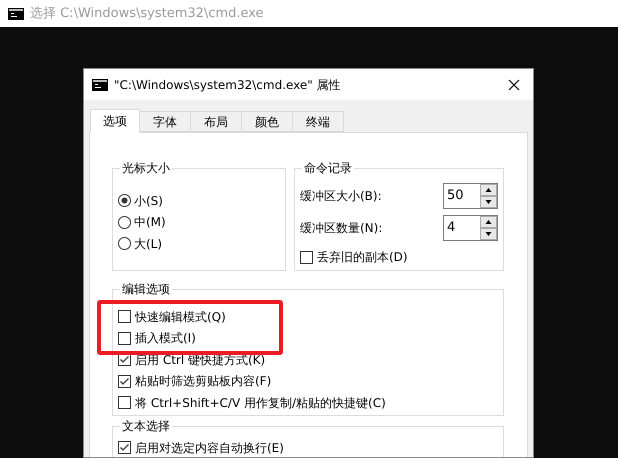  I want to click on checkbox-label: 插入模式(I), so click(165, 339).